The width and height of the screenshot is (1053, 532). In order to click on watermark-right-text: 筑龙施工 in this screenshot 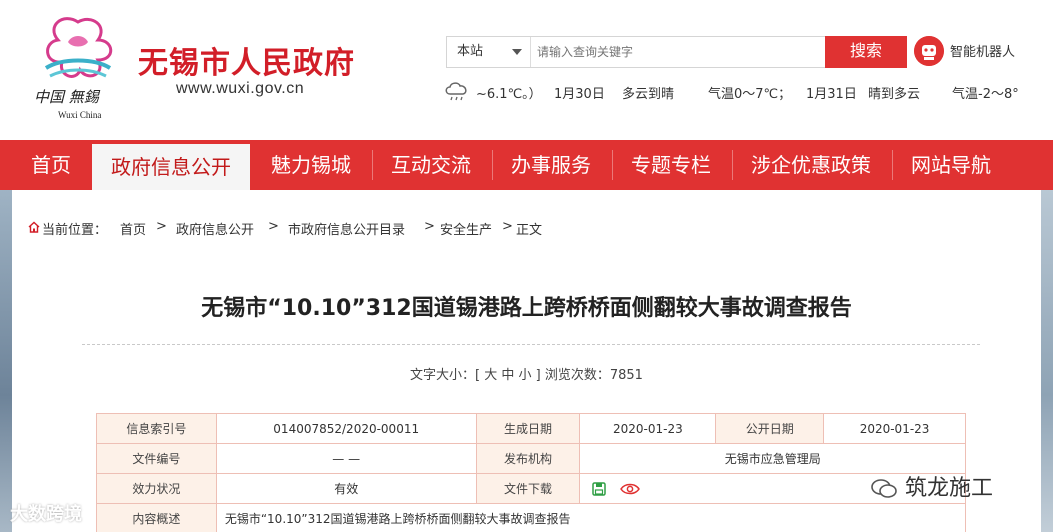, I will do `click(949, 488)`.